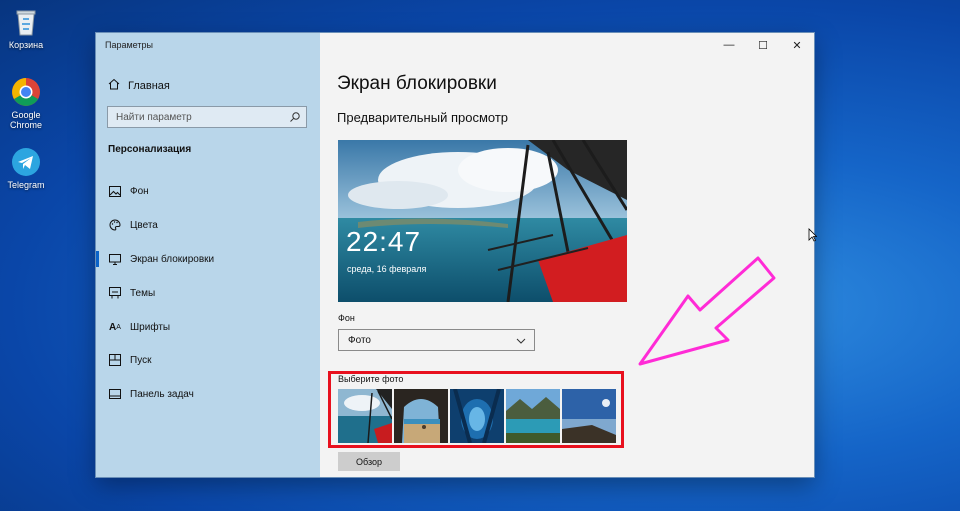 The image size is (960, 511). I want to click on window-controls: — ☐ ✕, so click(763, 45).